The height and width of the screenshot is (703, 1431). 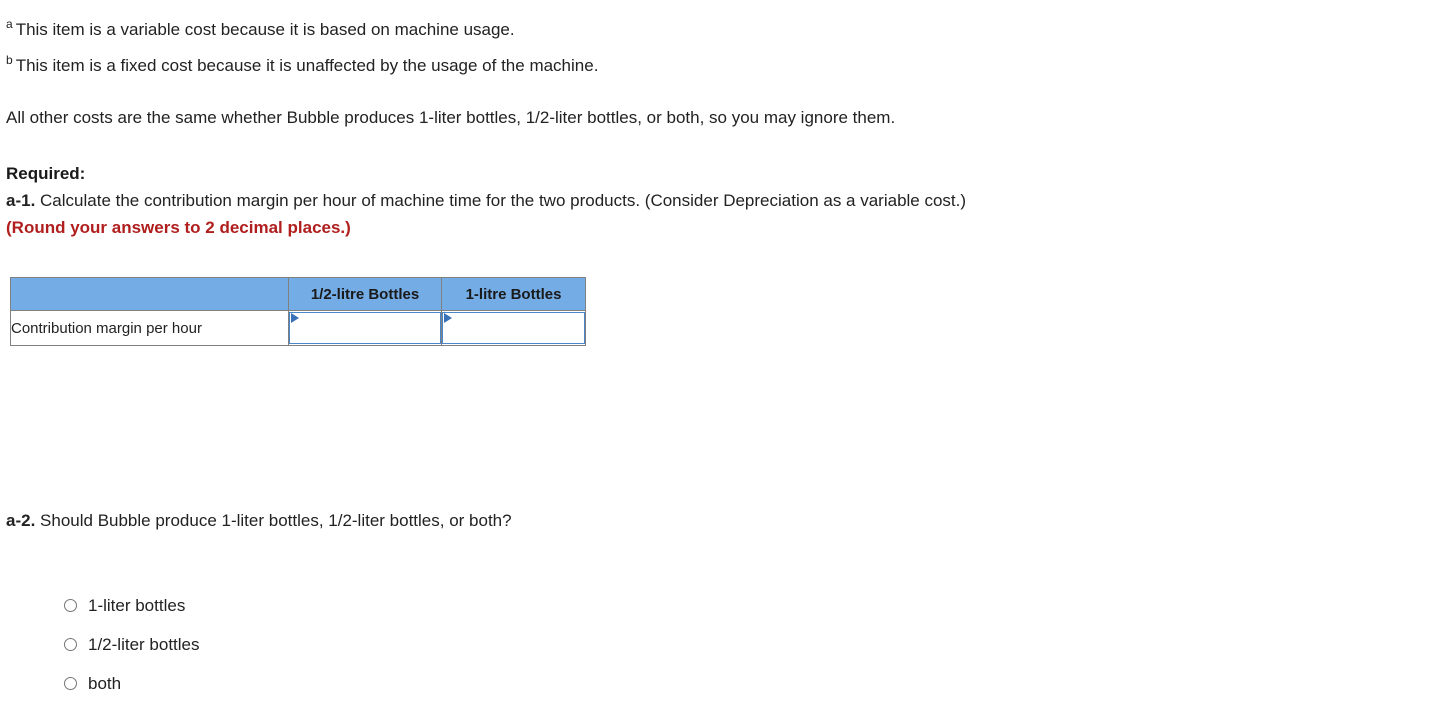 I want to click on answer-choices-group: 1-liter bottles 1/2-liter bottles both, so click(x=132, y=644).